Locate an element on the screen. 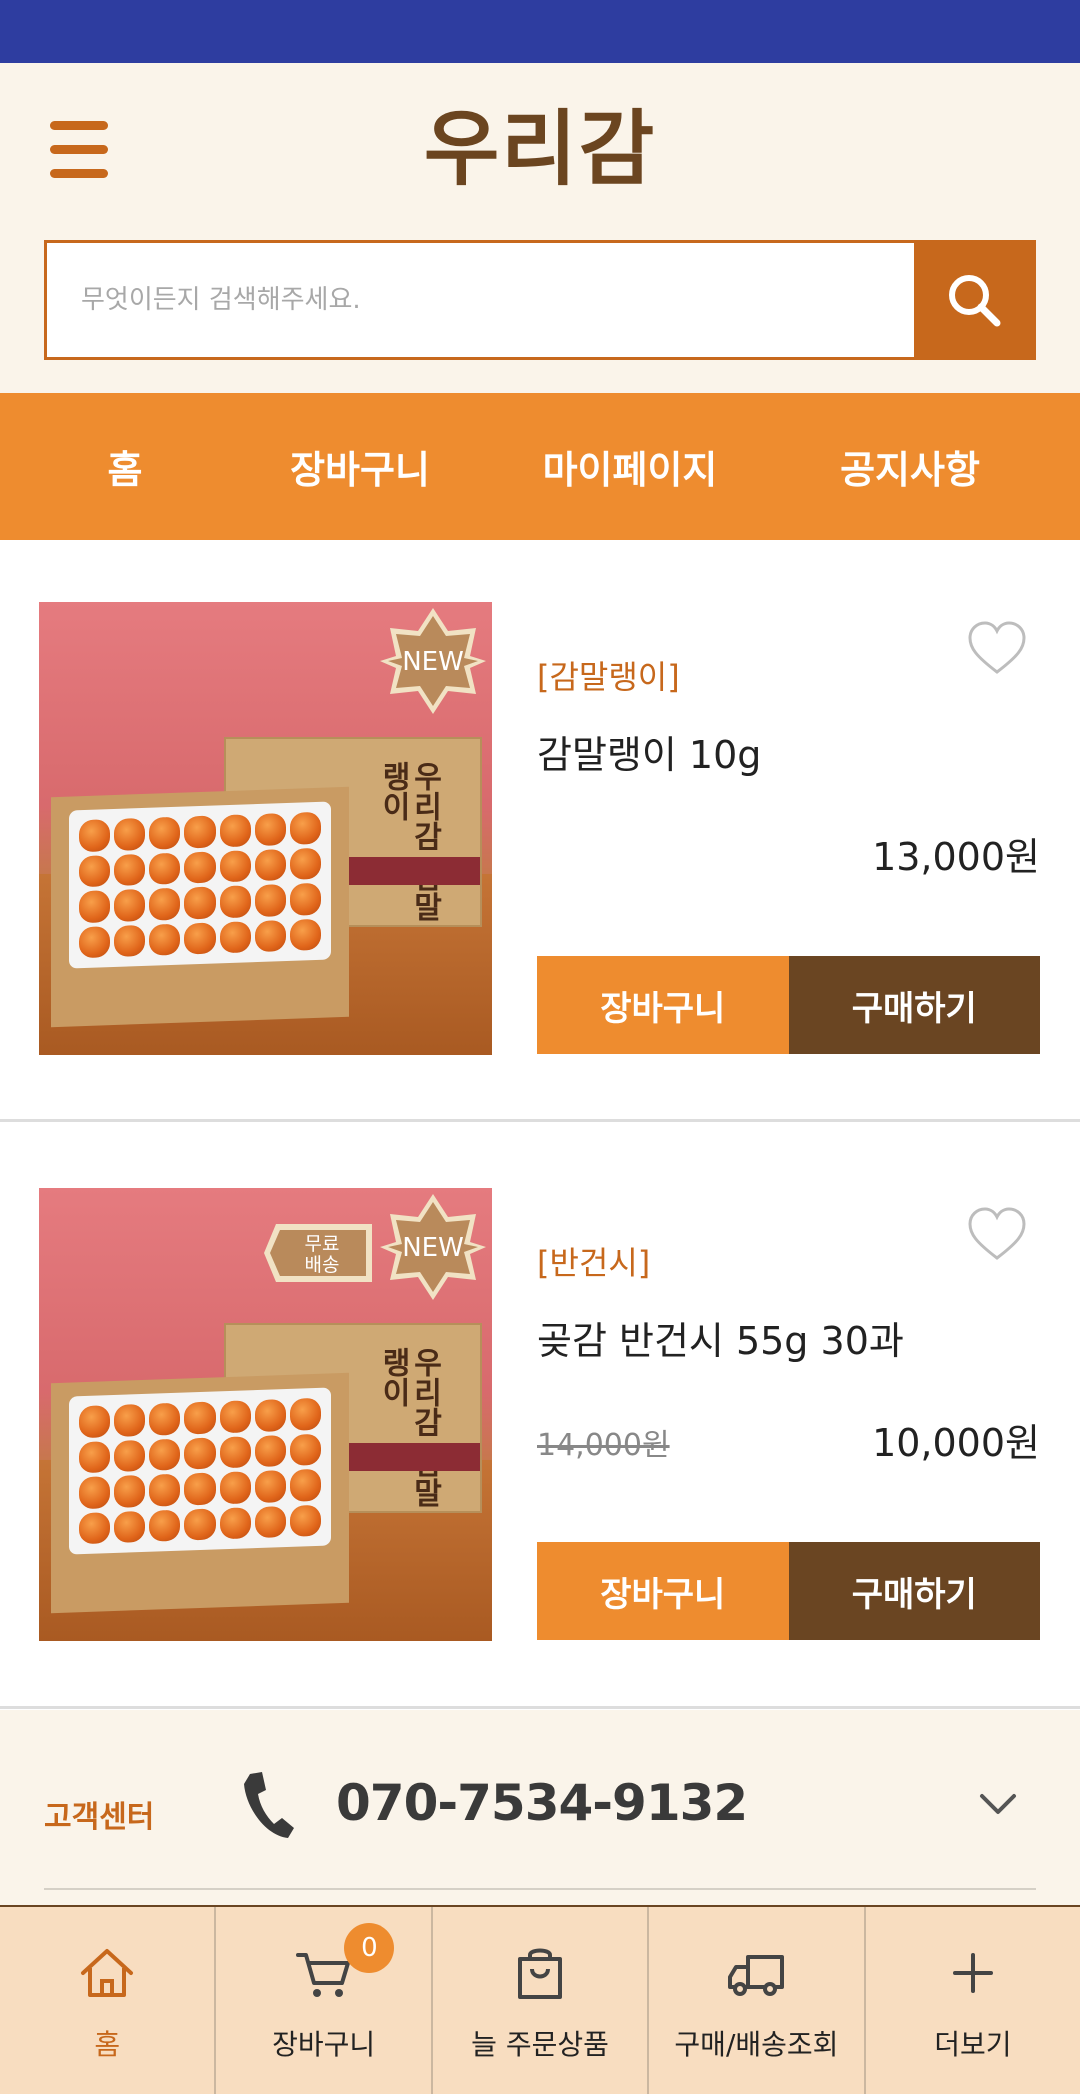  product-divider is located at coordinates (540, 1707).